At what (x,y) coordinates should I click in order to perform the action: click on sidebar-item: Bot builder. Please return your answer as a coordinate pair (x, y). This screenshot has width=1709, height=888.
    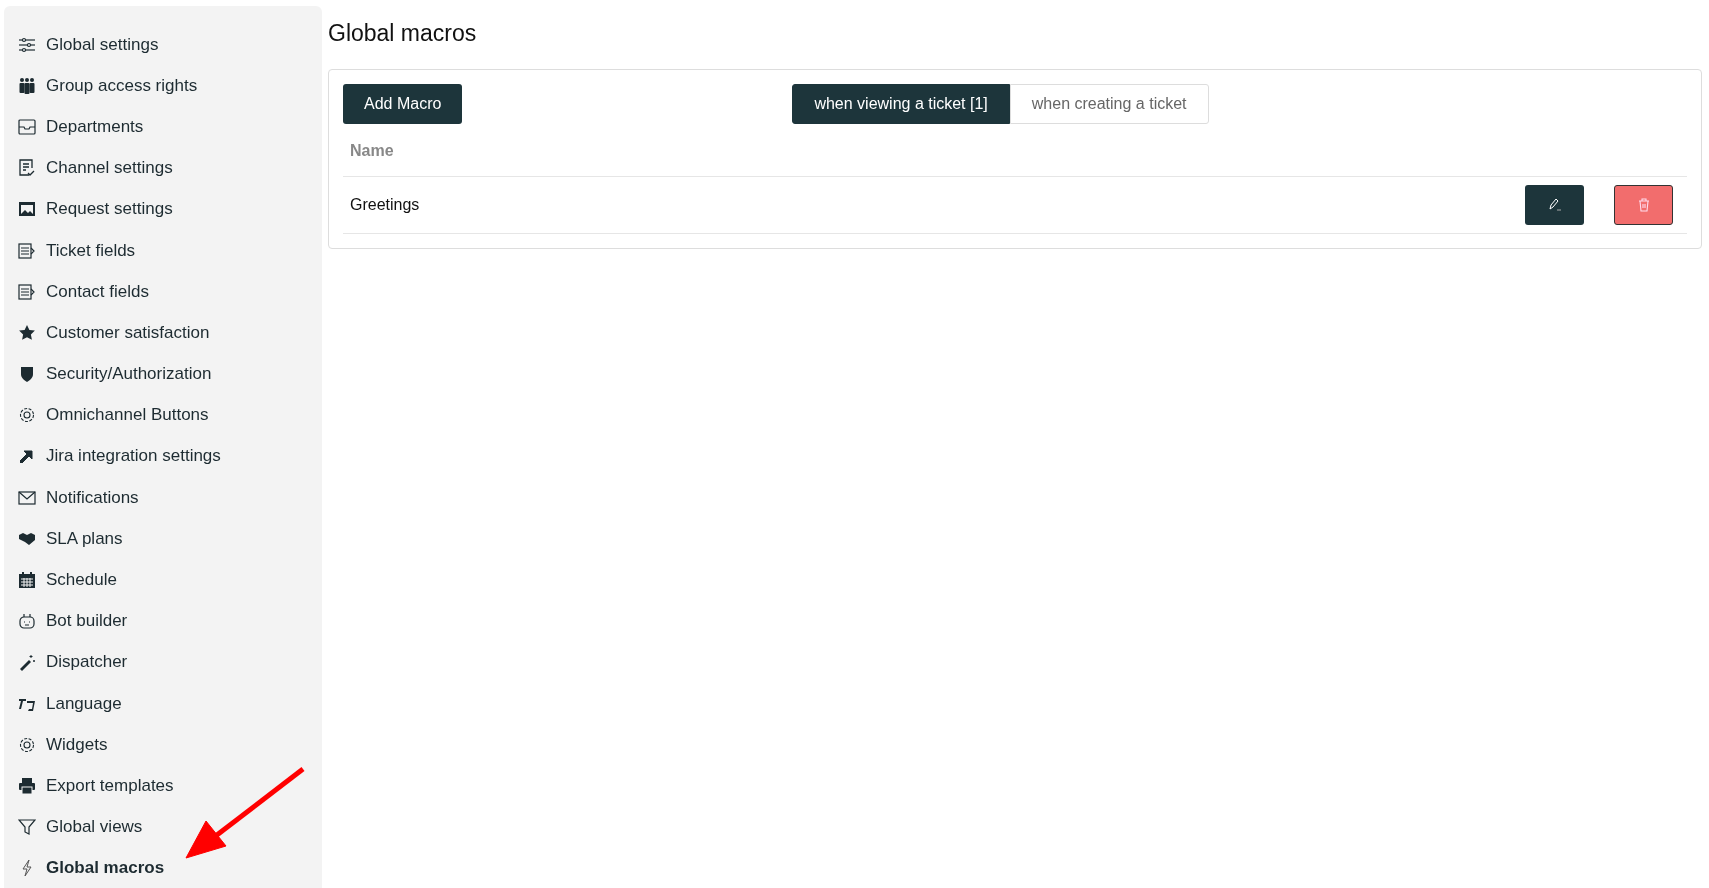
    Looking at the image, I should click on (170, 621).